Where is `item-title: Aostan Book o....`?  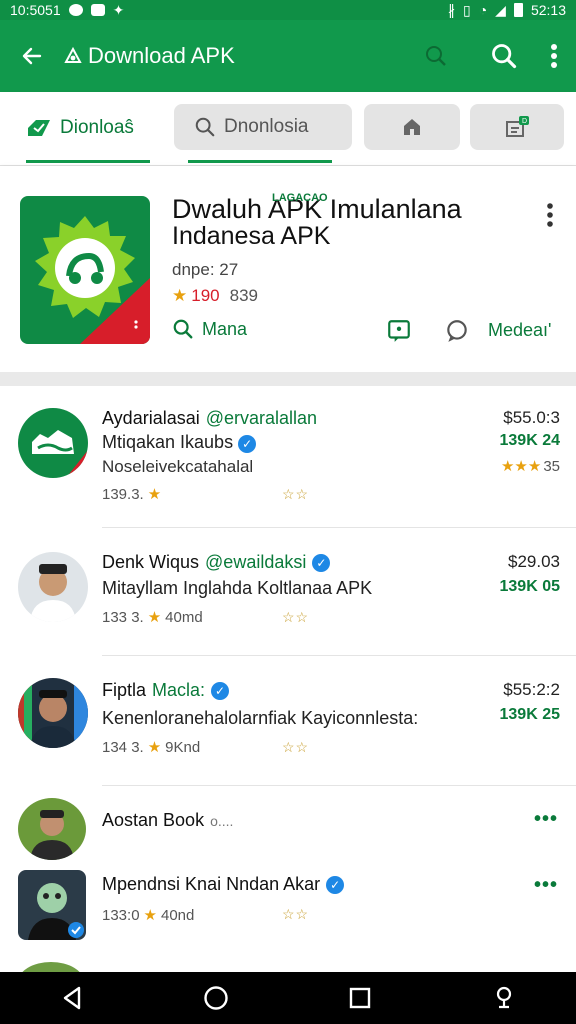 item-title: Aostan Book o.... is located at coordinates (167, 820).